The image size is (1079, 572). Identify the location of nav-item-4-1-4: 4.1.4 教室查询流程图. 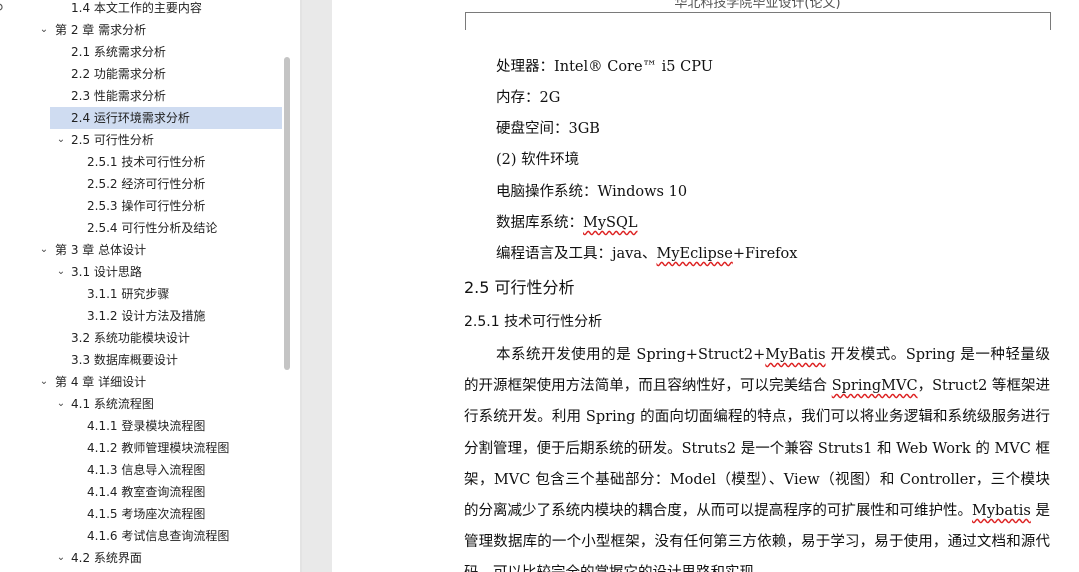
(174, 492).